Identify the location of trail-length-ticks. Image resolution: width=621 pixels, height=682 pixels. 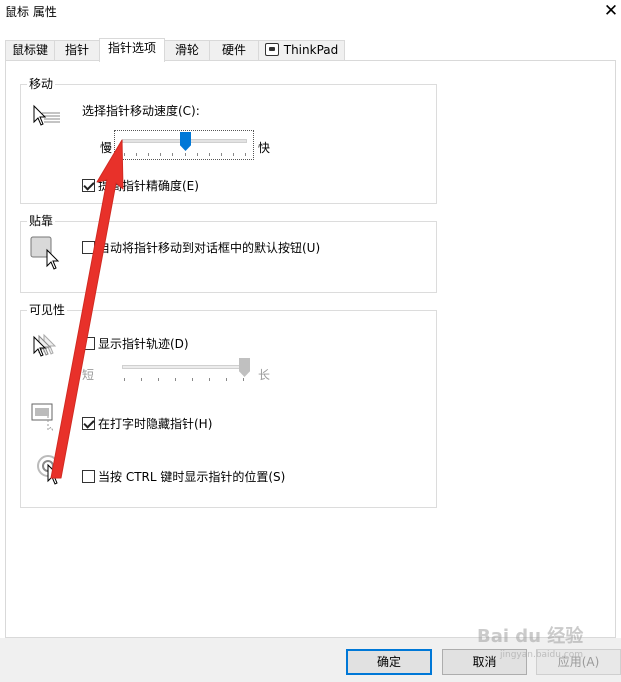
(184, 380).